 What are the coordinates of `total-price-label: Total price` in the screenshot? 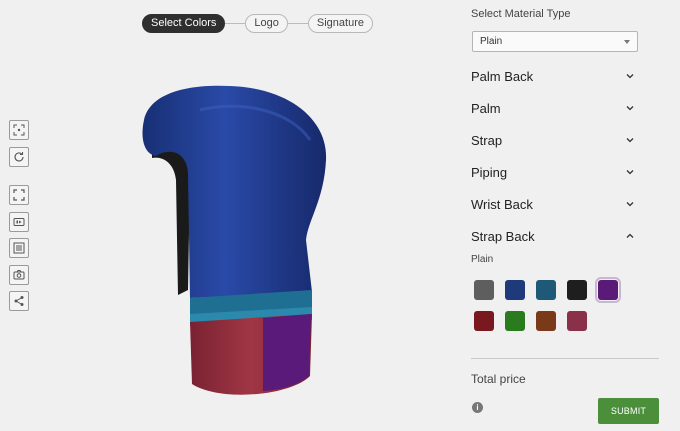 It's located at (498, 379).